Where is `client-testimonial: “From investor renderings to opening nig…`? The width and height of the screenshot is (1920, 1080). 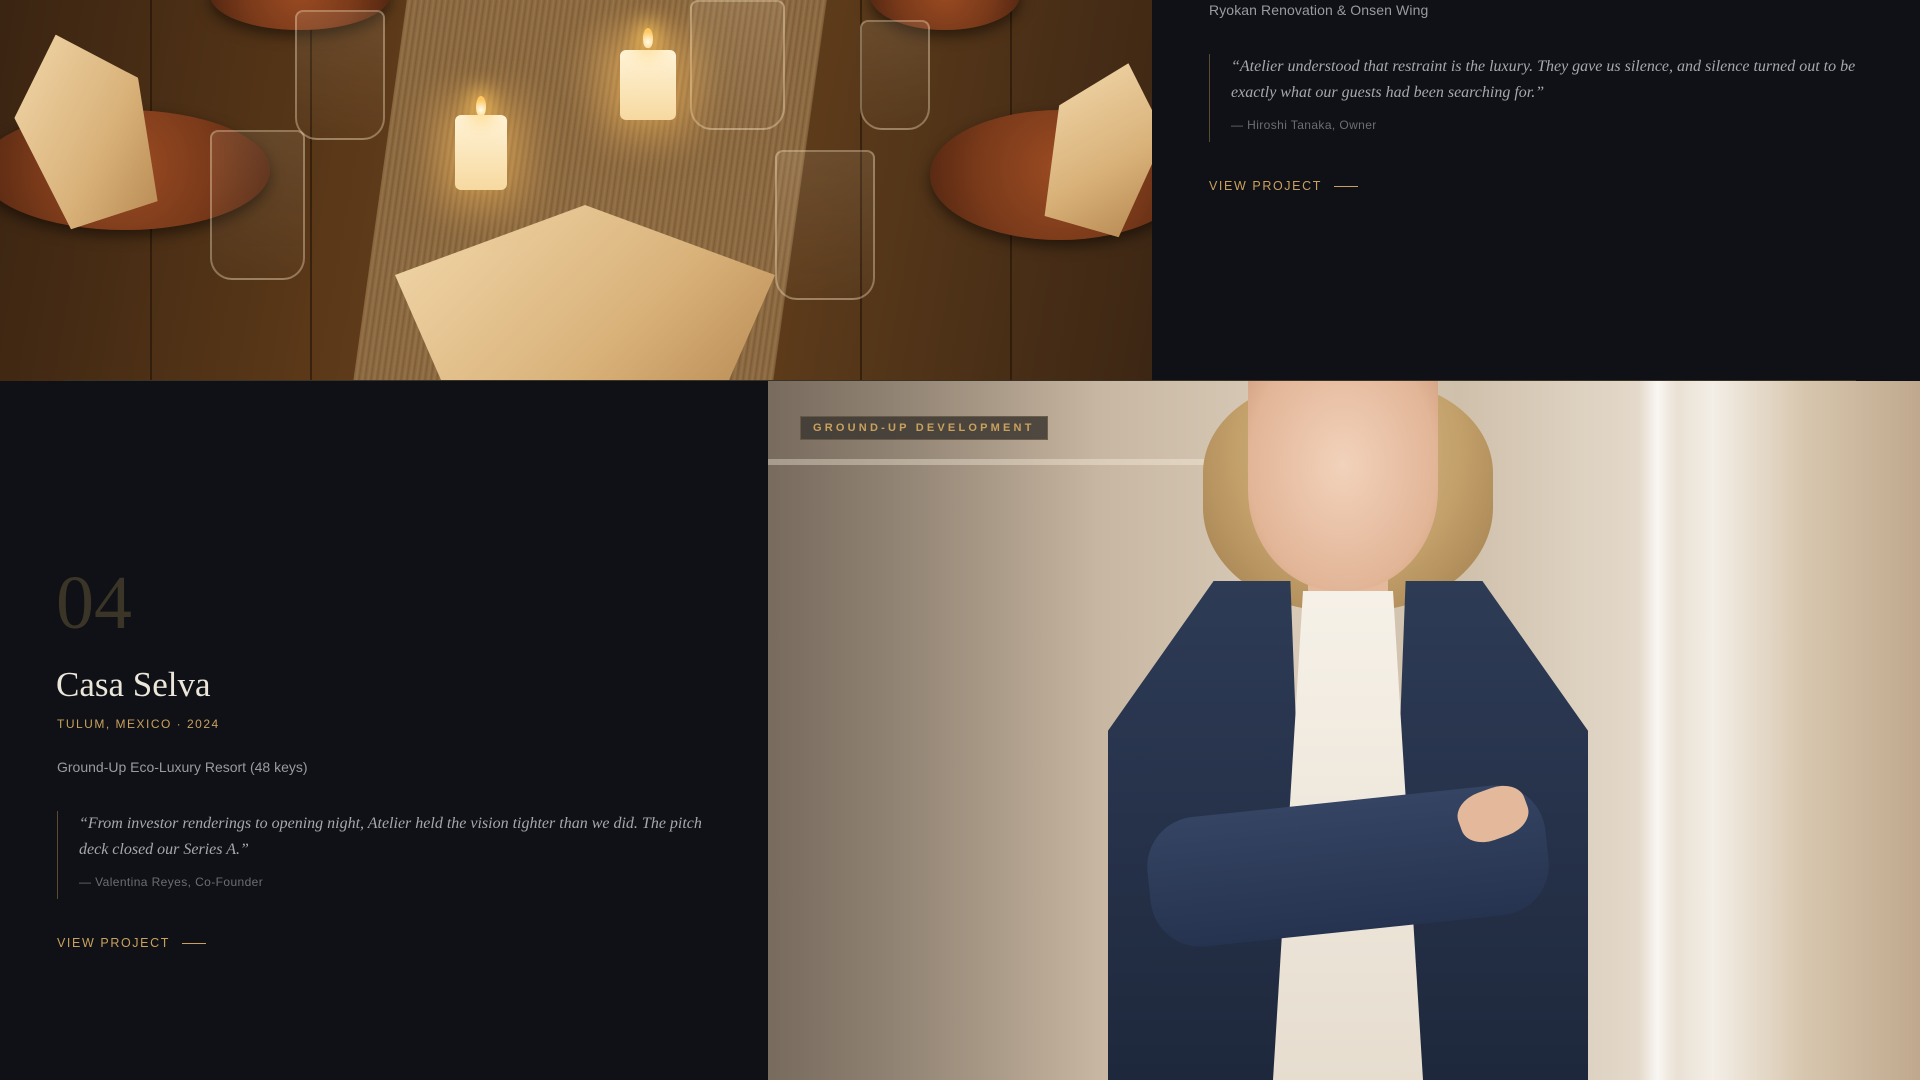
client-testimonial: “From investor renderings to opening nig… is located at coordinates (387, 855).